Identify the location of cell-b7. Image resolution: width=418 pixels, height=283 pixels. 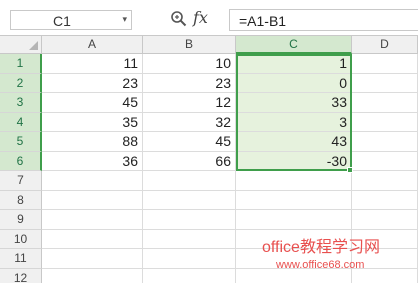
(189, 181).